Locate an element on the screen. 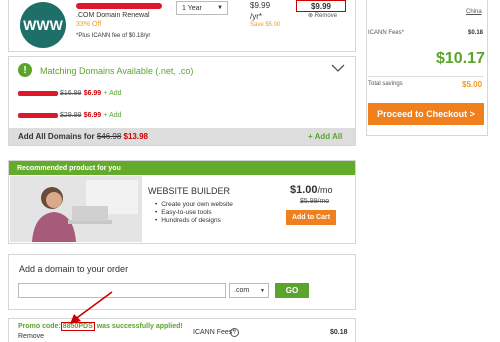 The height and width of the screenshot is (342, 500). promo-icann-value: $0.18 is located at coordinates (339, 332).